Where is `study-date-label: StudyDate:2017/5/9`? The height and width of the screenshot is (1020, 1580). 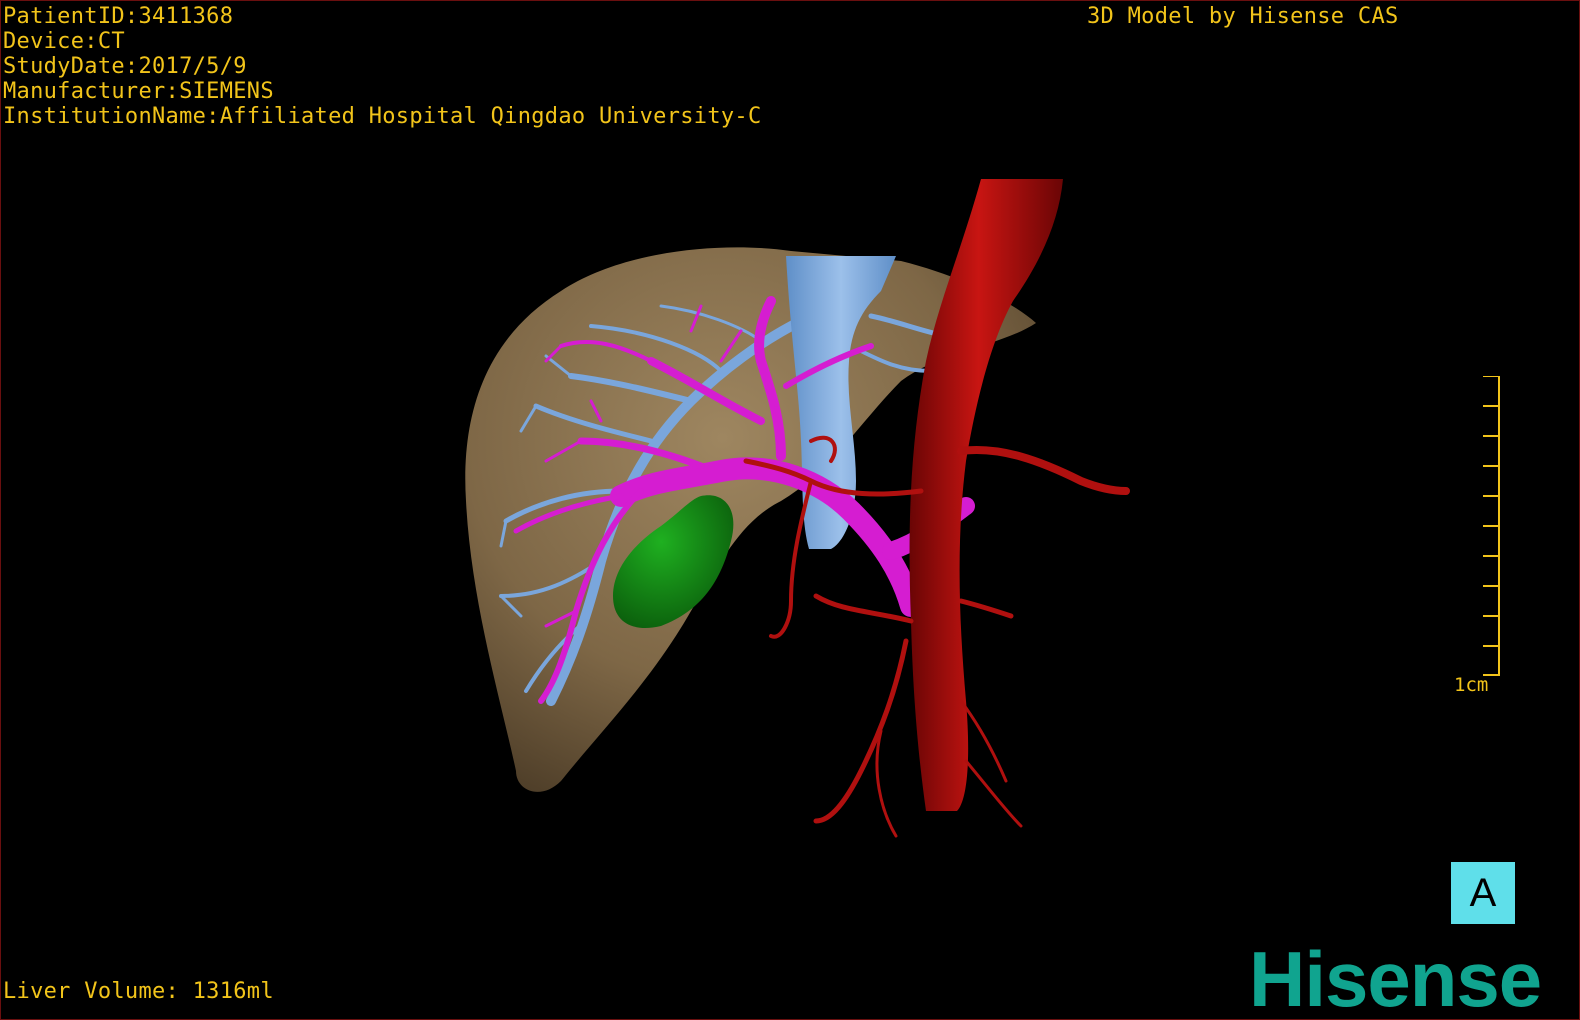
study-date-label: StudyDate:2017/5/9 is located at coordinates (125, 66).